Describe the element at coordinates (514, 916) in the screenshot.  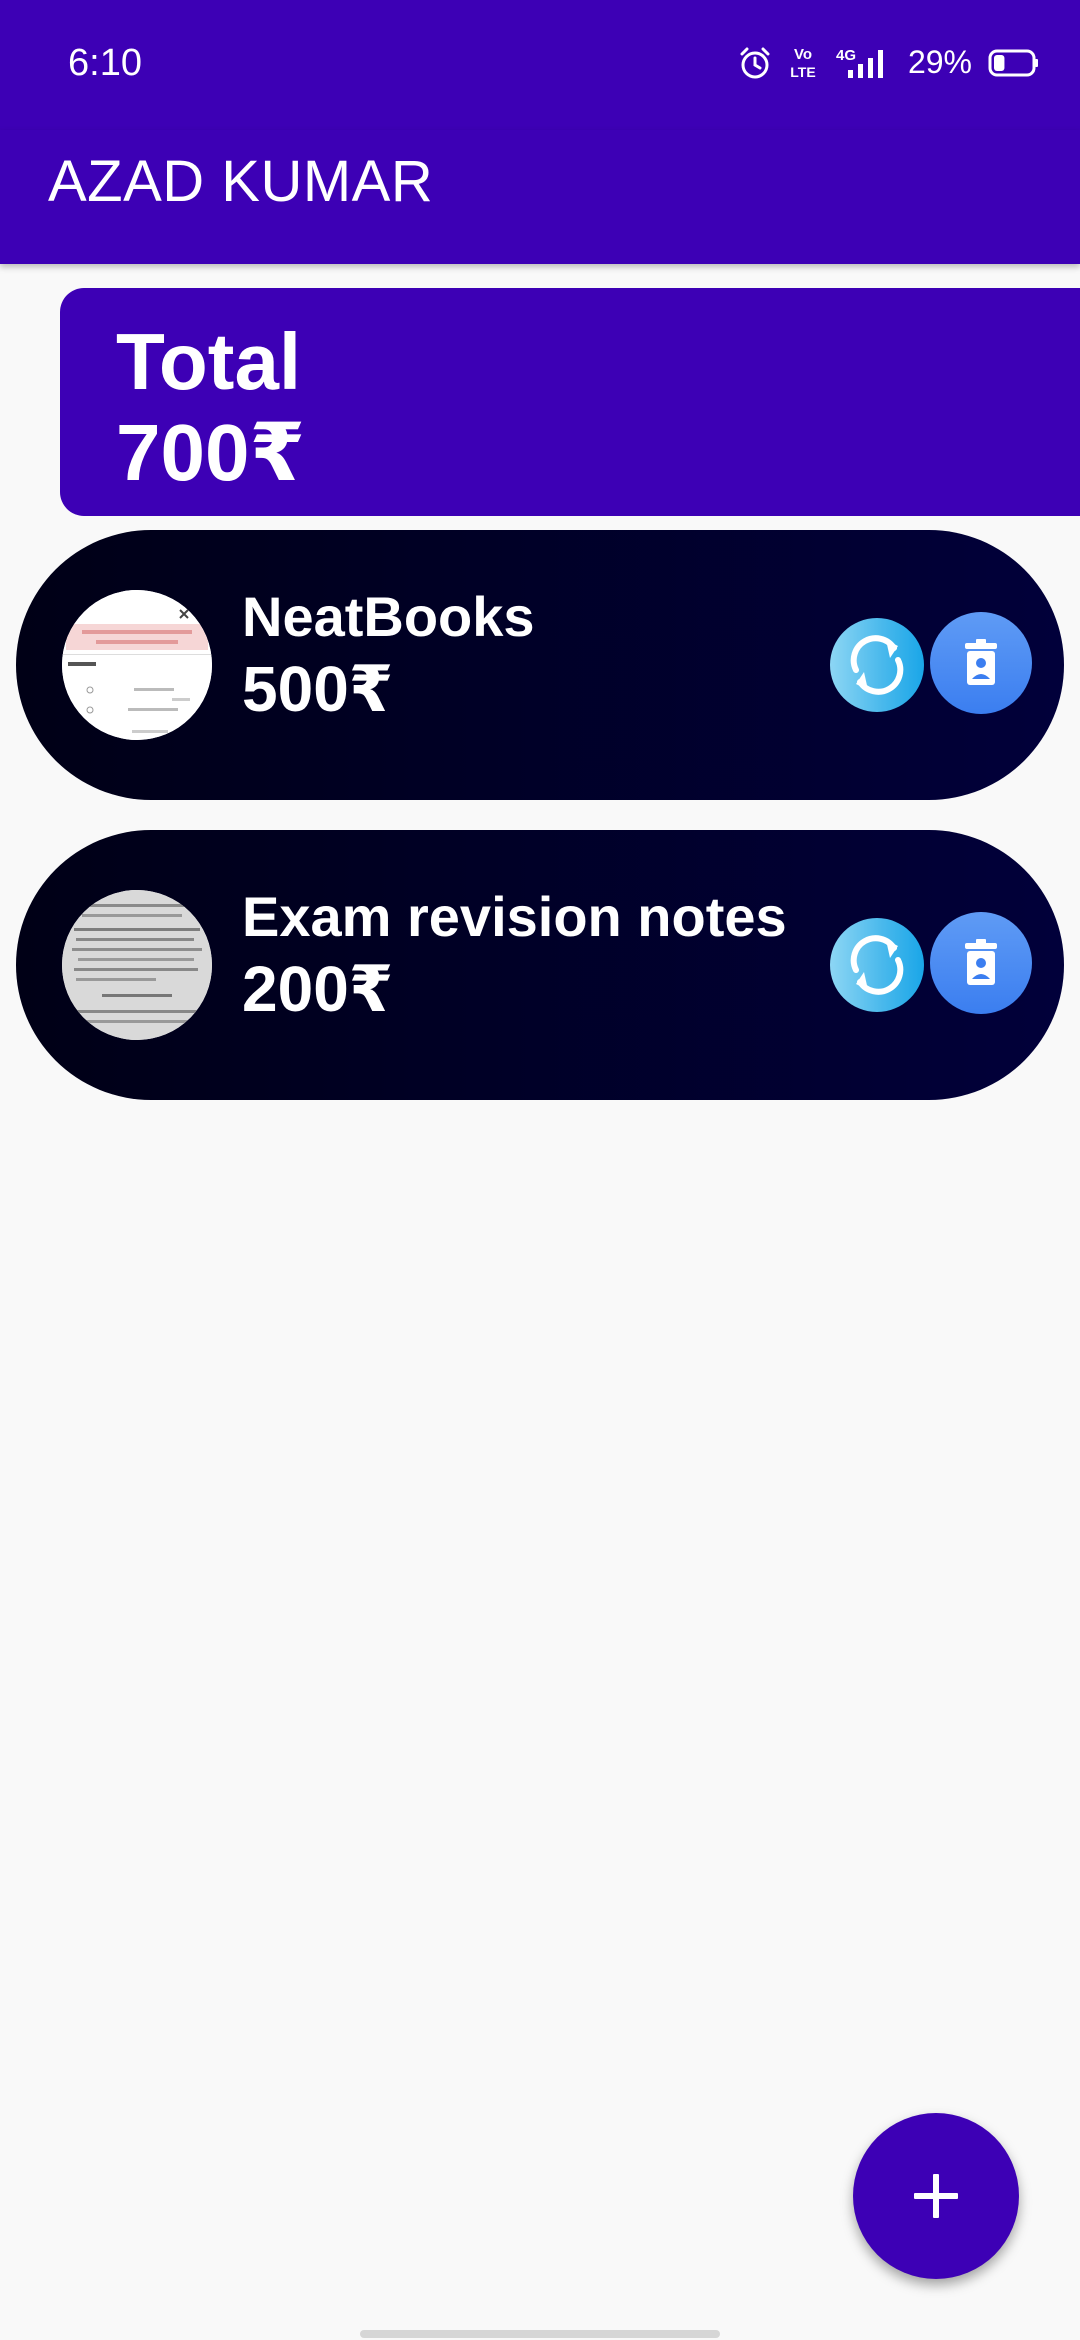
I see `item-name: Exam revision notes` at that location.